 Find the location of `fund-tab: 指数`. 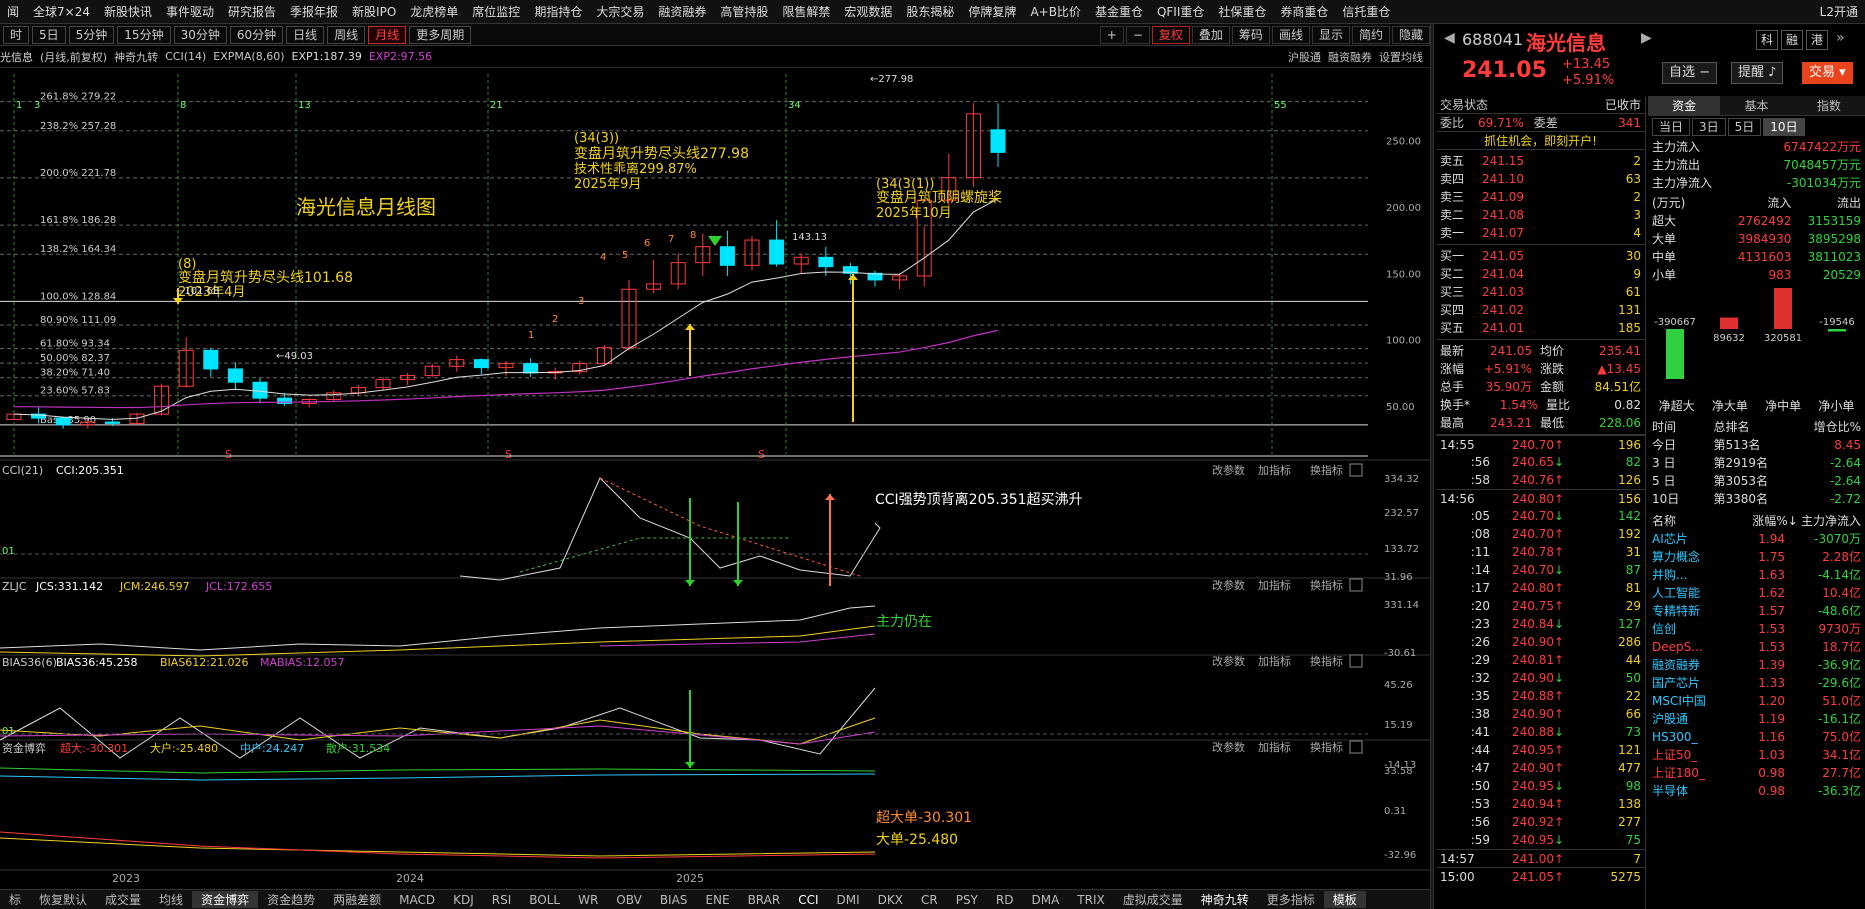

fund-tab: 指数 is located at coordinates (1829, 105).